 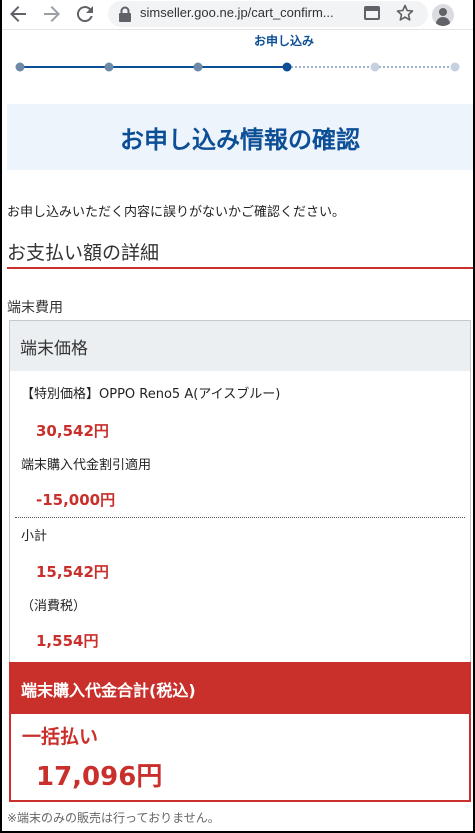 What do you see at coordinates (85, 14) in the screenshot?
I see `reload-icon` at bounding box center [85, 14].